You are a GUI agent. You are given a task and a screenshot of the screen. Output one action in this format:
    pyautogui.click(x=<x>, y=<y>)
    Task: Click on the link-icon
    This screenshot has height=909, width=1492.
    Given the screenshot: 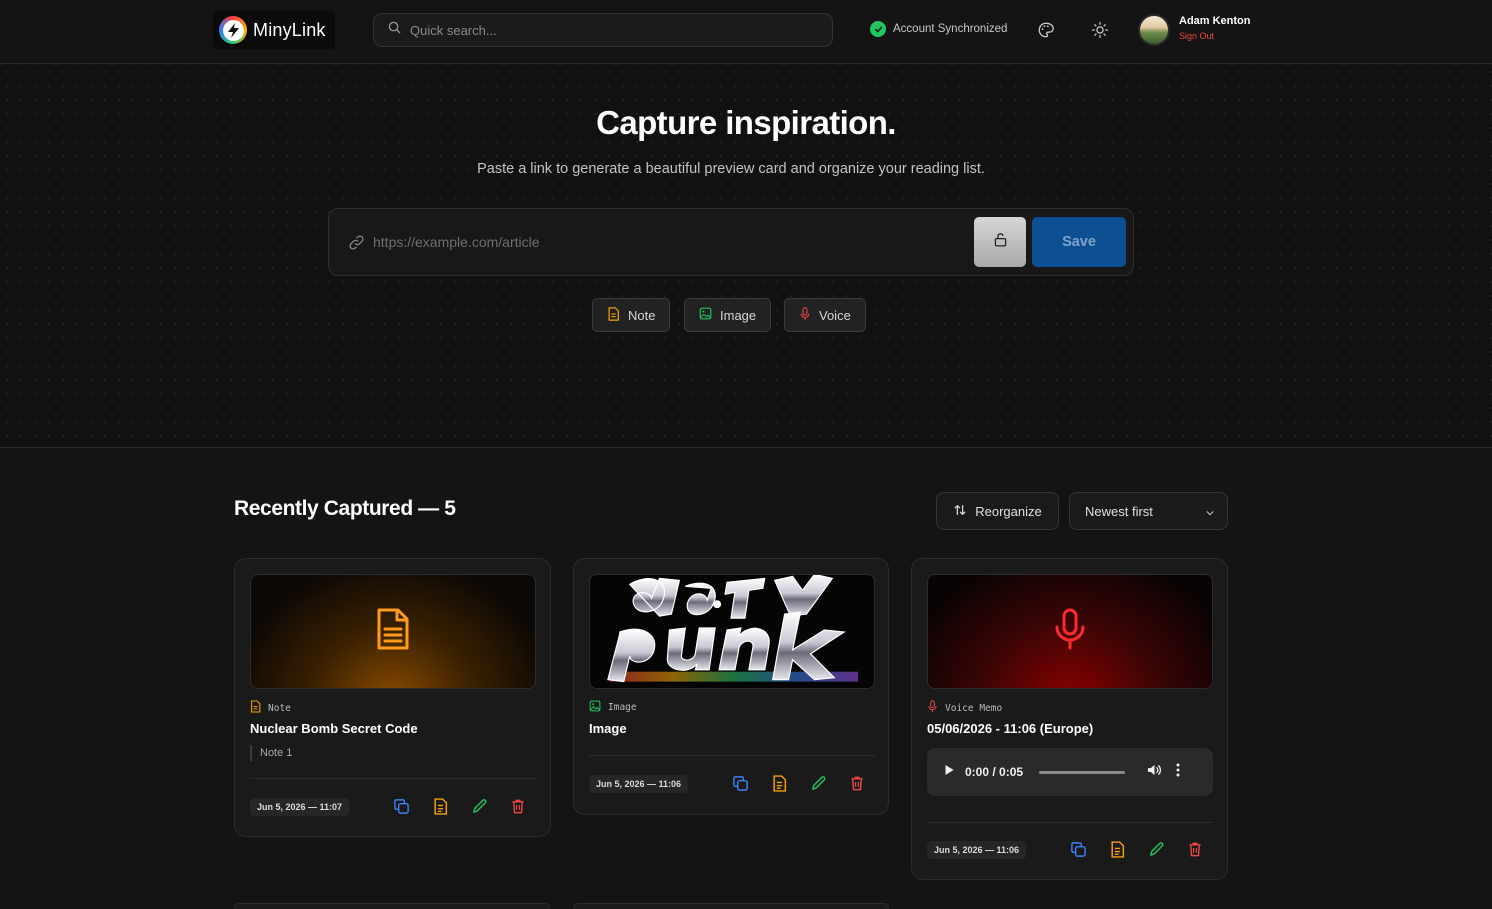 What is the action you would take?
    pyautogui.click(x=356, y=245)
    